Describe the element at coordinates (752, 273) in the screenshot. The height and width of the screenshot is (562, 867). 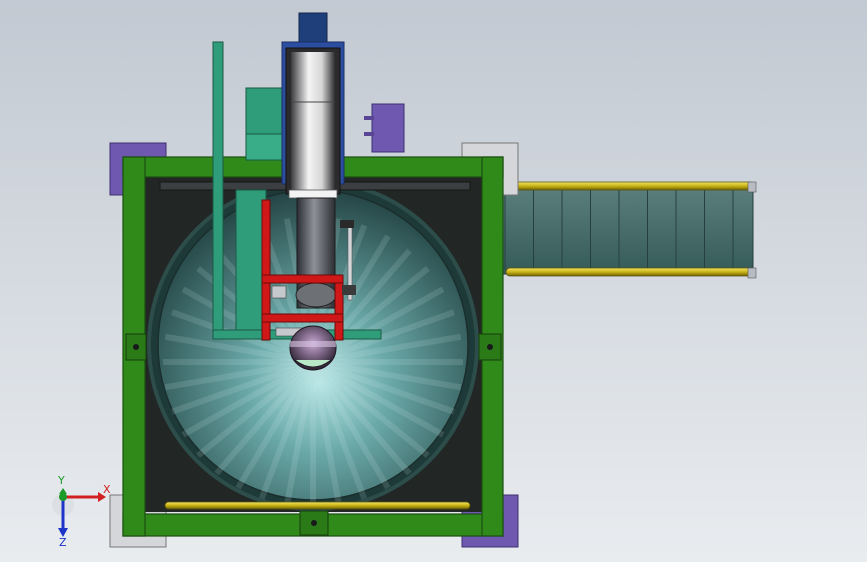
I see `conveyor-end-cap-bottom` at that location.